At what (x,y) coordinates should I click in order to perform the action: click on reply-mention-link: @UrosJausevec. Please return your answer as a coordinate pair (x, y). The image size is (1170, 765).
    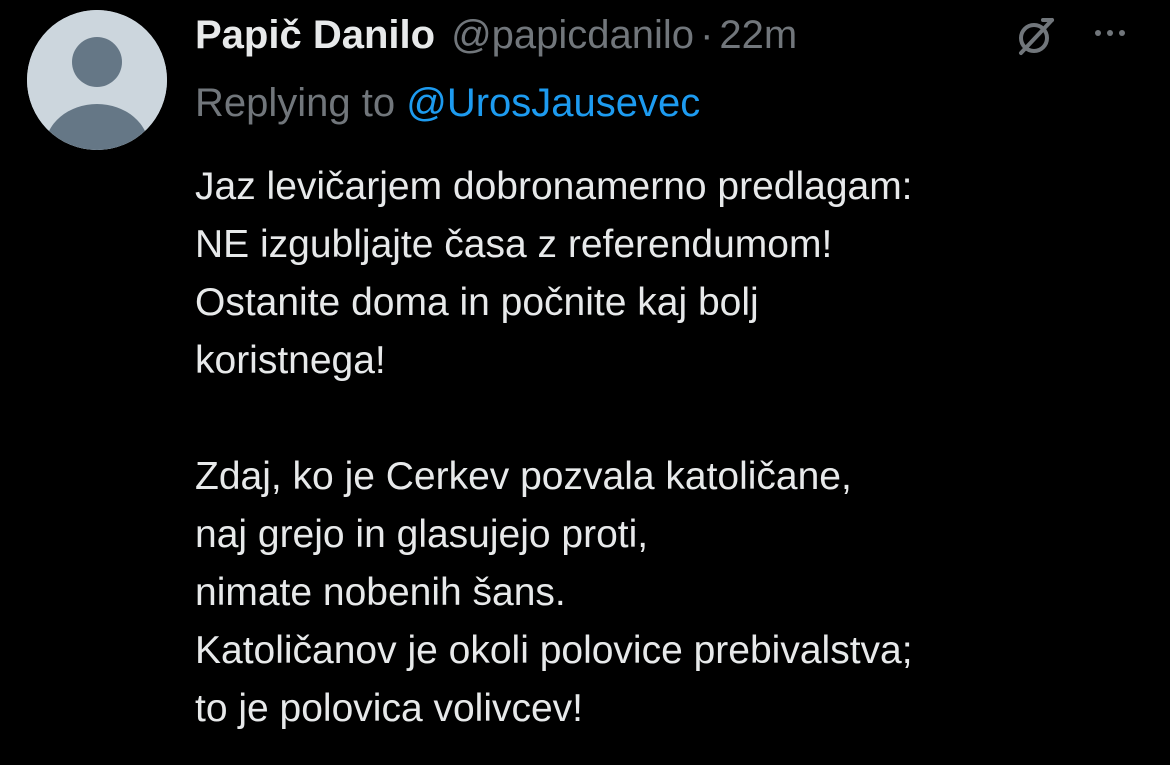
    Looking at the image, I should click on (553, 103).